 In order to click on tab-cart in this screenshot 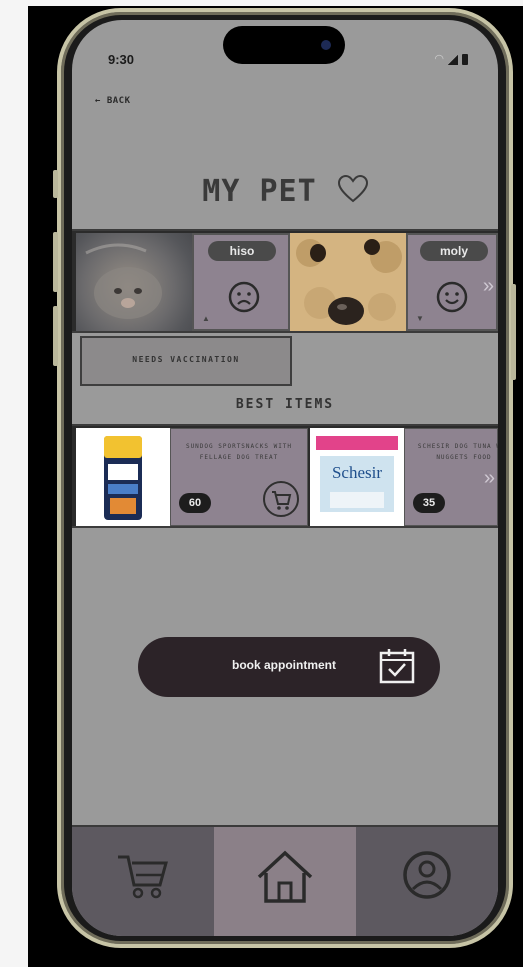, I will do `click(143, 881)`.